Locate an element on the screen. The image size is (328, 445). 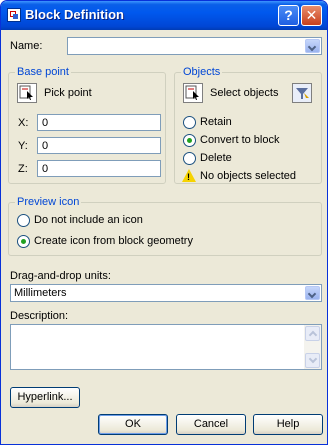
z-label: Z: is located at coordinates (23, 169).